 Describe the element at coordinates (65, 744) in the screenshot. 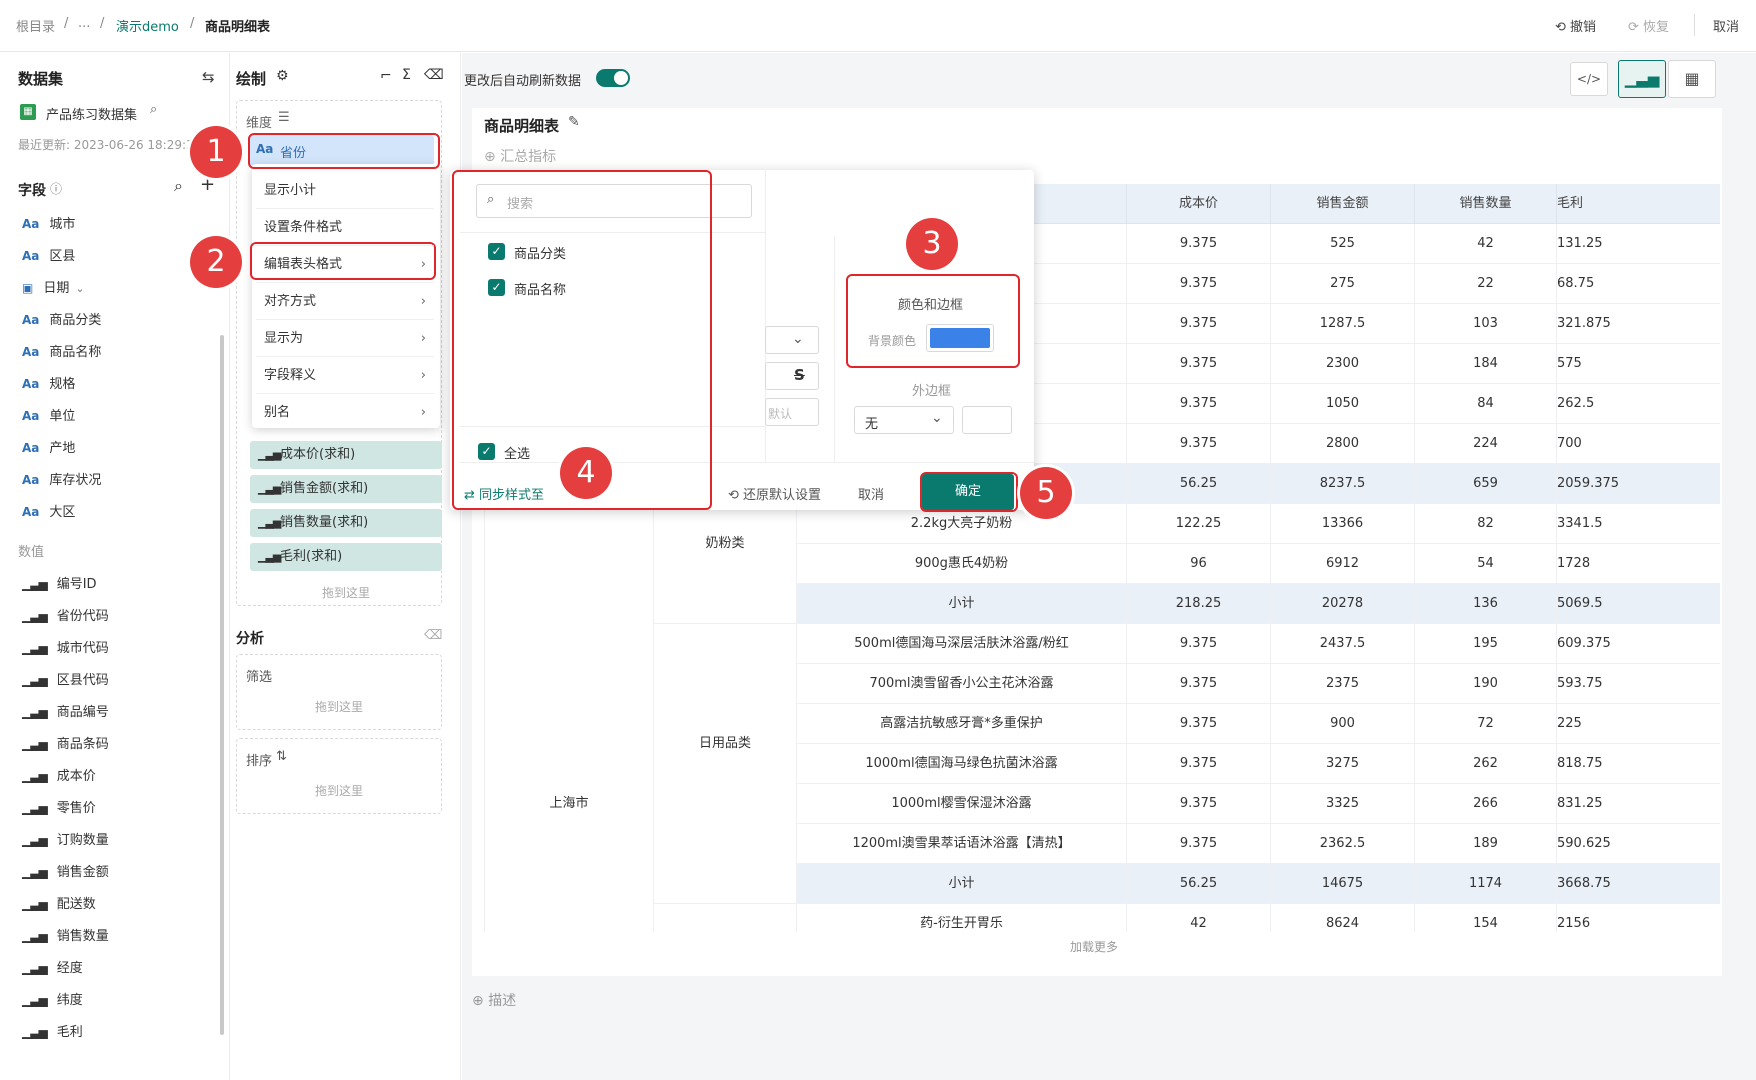

I see `field-item-measure: ▁▃▅ 商品条码` at that location.